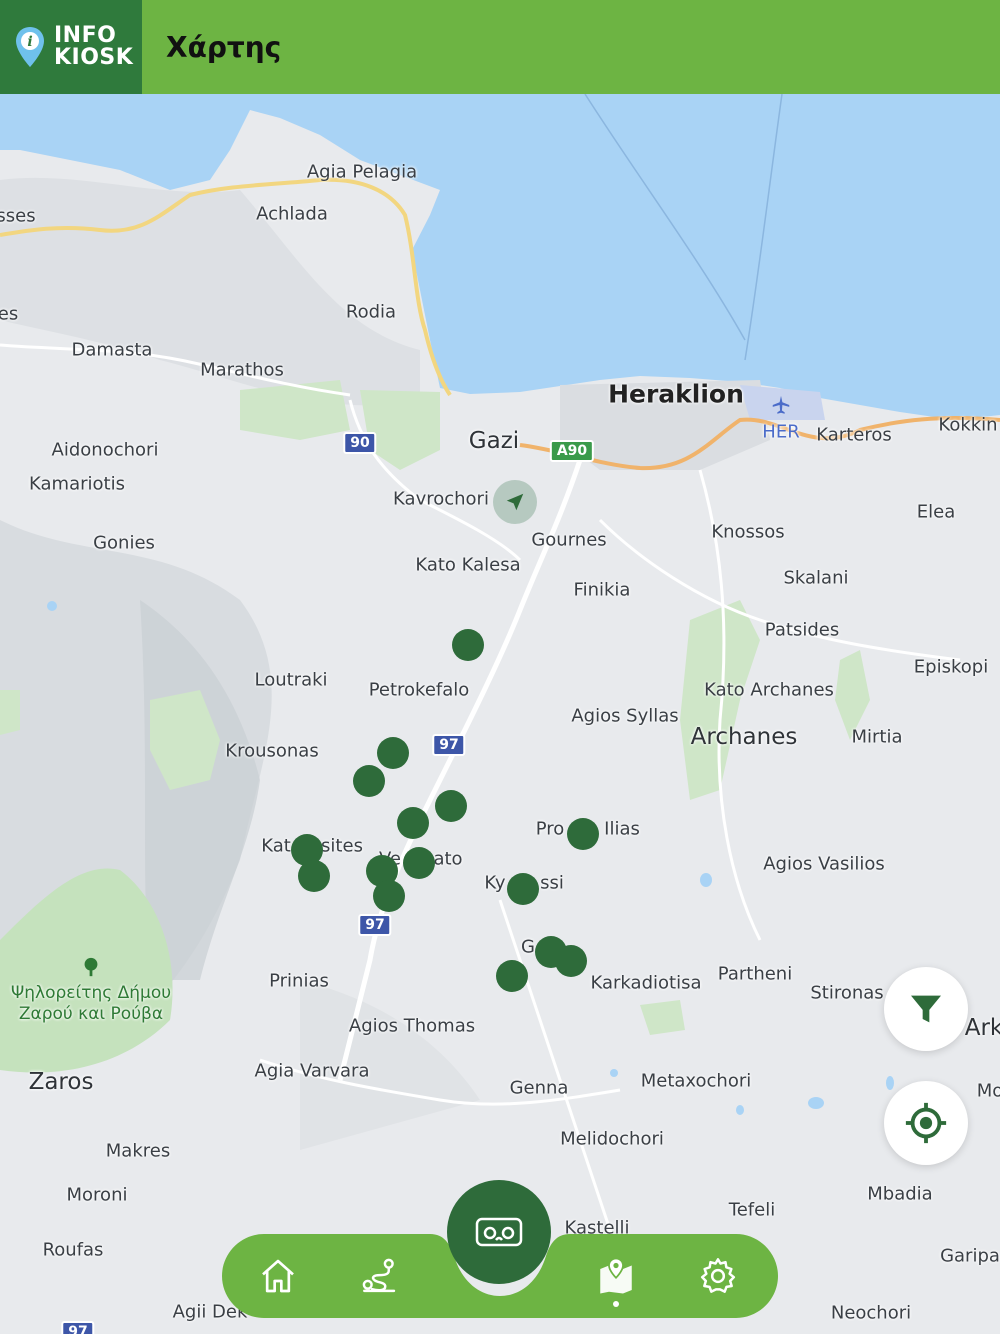 This screenshot has width=1000, height=1334. Describe the element at coordinates (78, 1327) in the screenshot. I see `road-shield-97-bottom: 97` at that location.